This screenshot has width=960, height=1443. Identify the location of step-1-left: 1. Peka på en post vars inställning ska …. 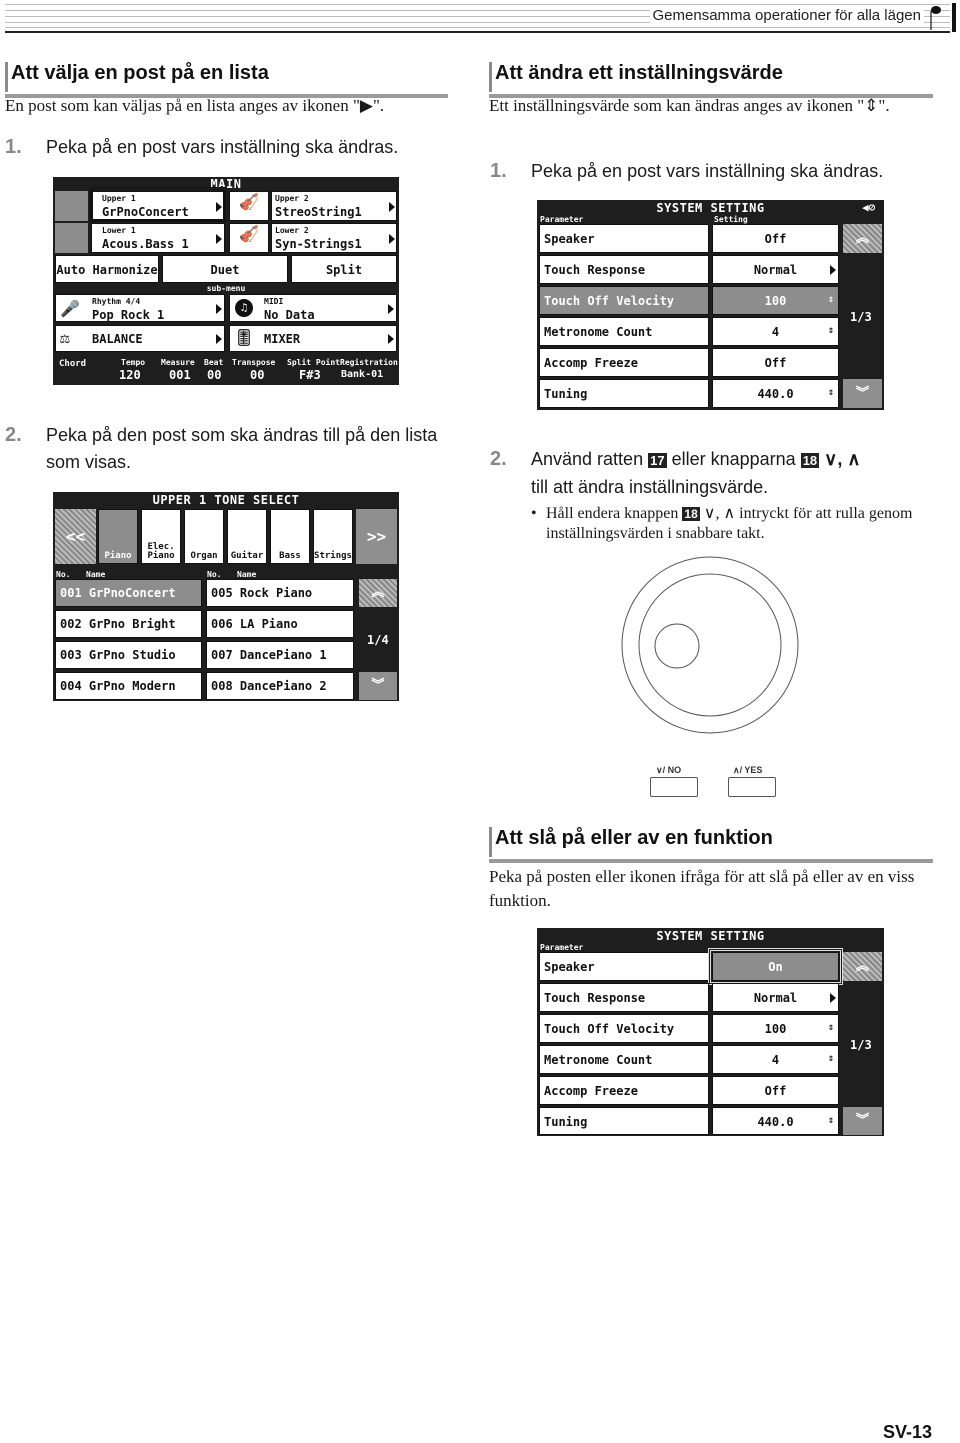
(202, 147).